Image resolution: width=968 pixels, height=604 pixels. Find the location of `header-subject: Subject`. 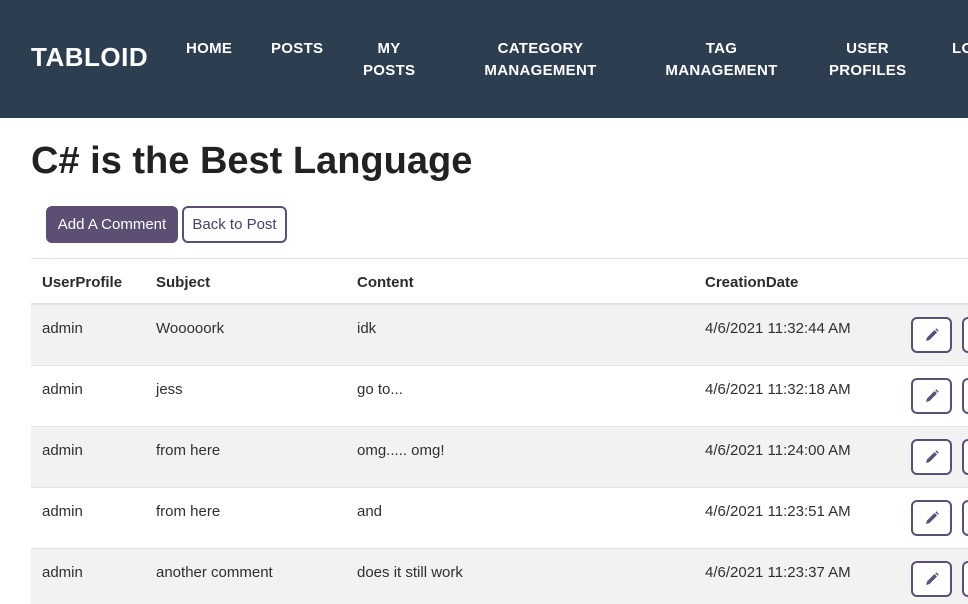

header-subject: Subject is located at coordinates (183, 282).